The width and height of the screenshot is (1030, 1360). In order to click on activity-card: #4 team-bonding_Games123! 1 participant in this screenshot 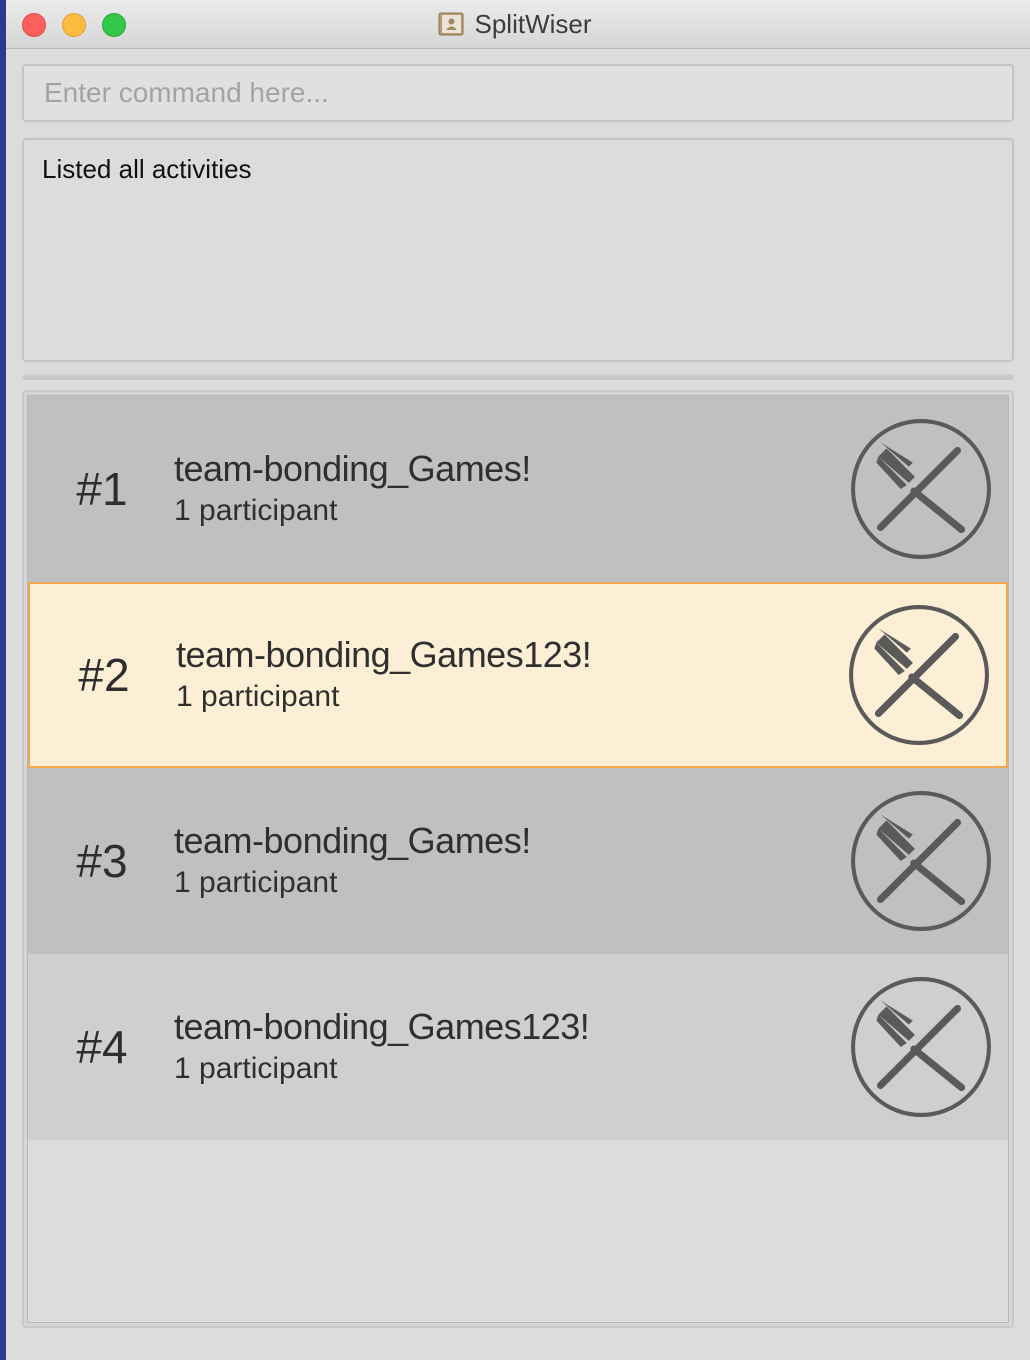, I will do `click(518, 1047)`.